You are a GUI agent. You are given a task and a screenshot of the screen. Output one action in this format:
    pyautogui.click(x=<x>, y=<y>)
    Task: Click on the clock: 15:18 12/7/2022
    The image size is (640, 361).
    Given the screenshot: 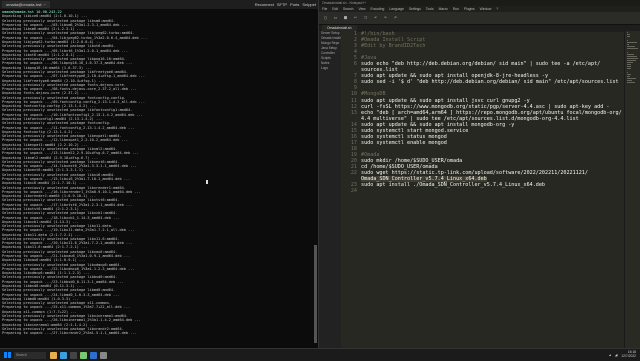 What is the action you would take?
    pyautogui.click(x=628, y=354)
    